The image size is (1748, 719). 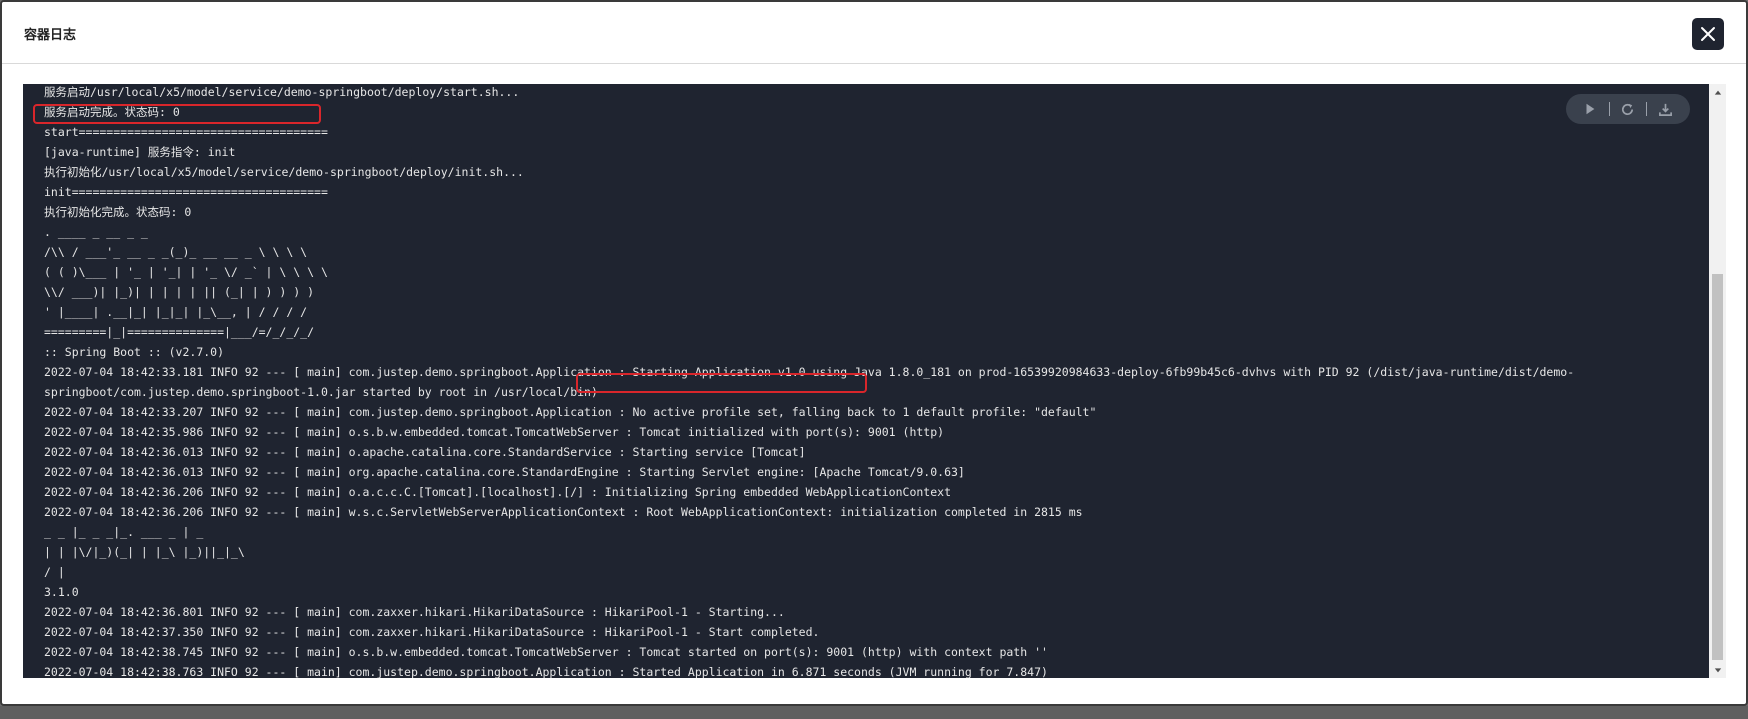 What do you see at coordinates (179, 292) in the screenshot?
I see `ascii-banner-line: \\/ ___)| |_)| | | | | || (_| | ) ) ) )` at bounding box center [179, 292].